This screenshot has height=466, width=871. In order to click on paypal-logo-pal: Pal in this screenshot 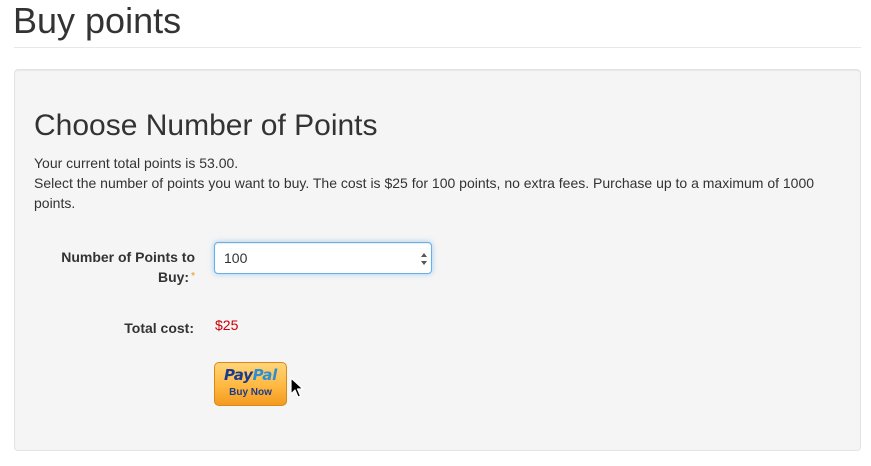, I will do `click(265, 375)`.